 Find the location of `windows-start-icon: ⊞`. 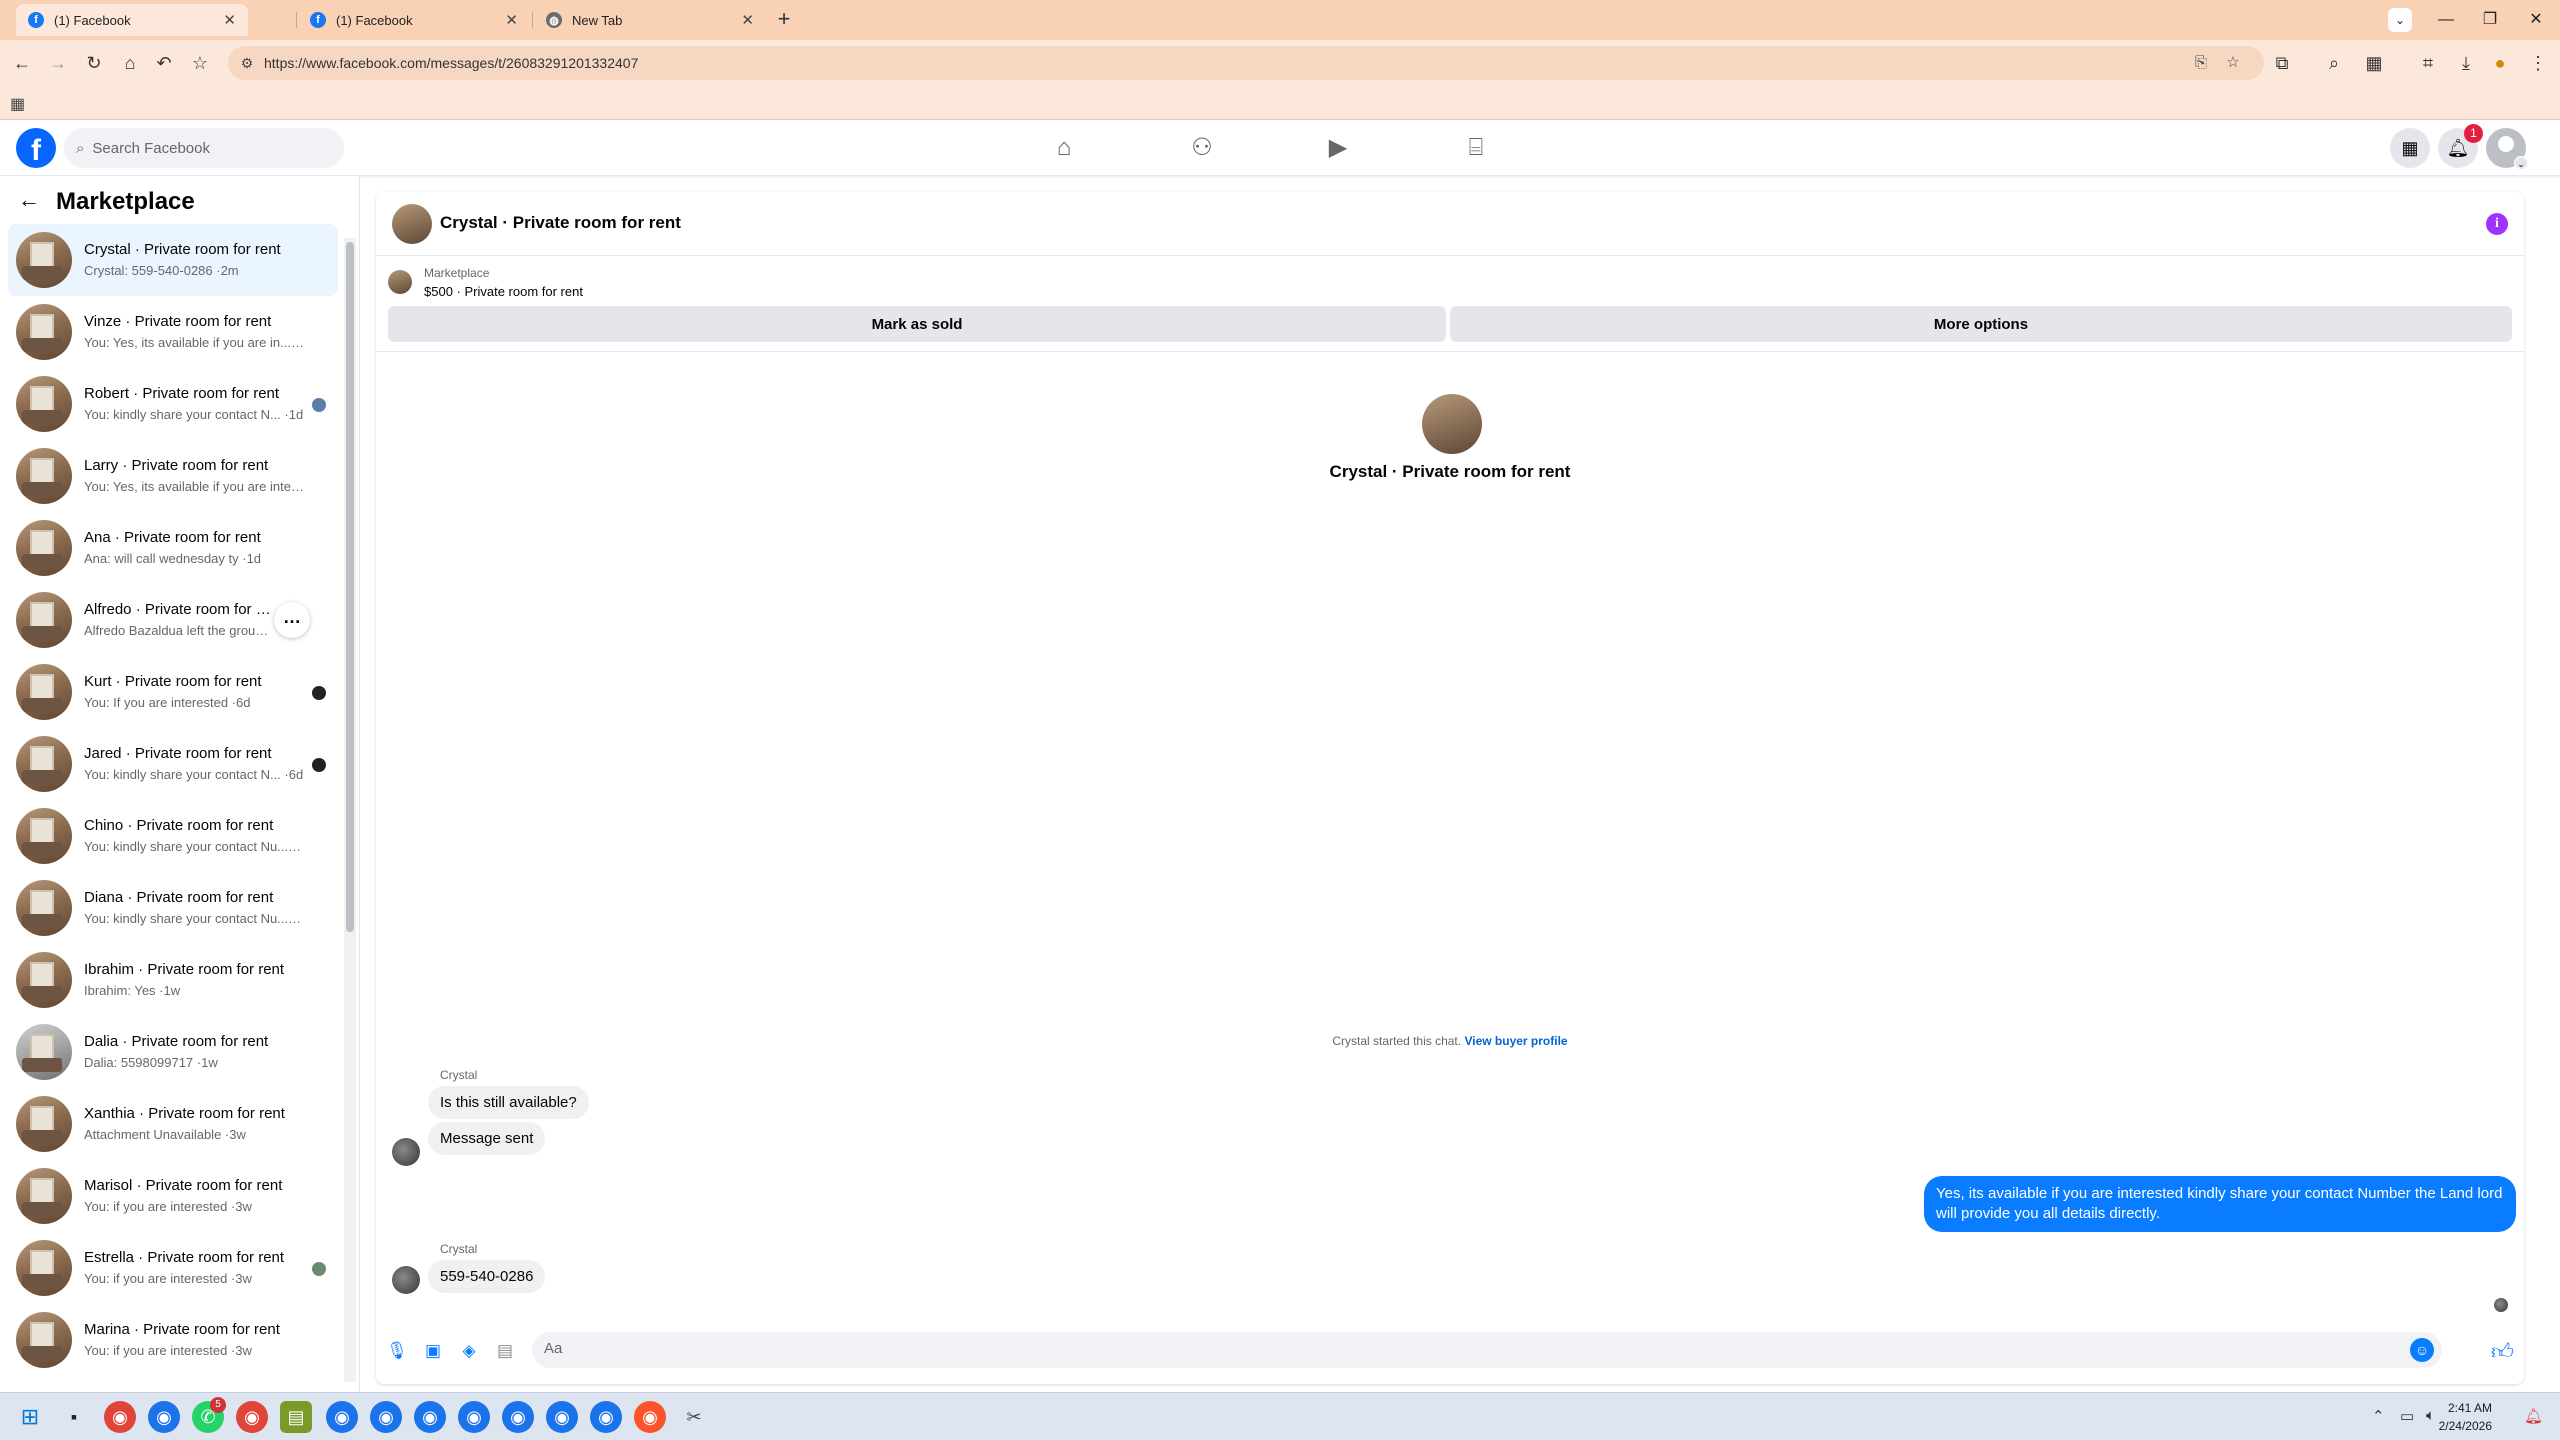

windows-start-icon: ⊞ is located at coordinates (30, 1417).